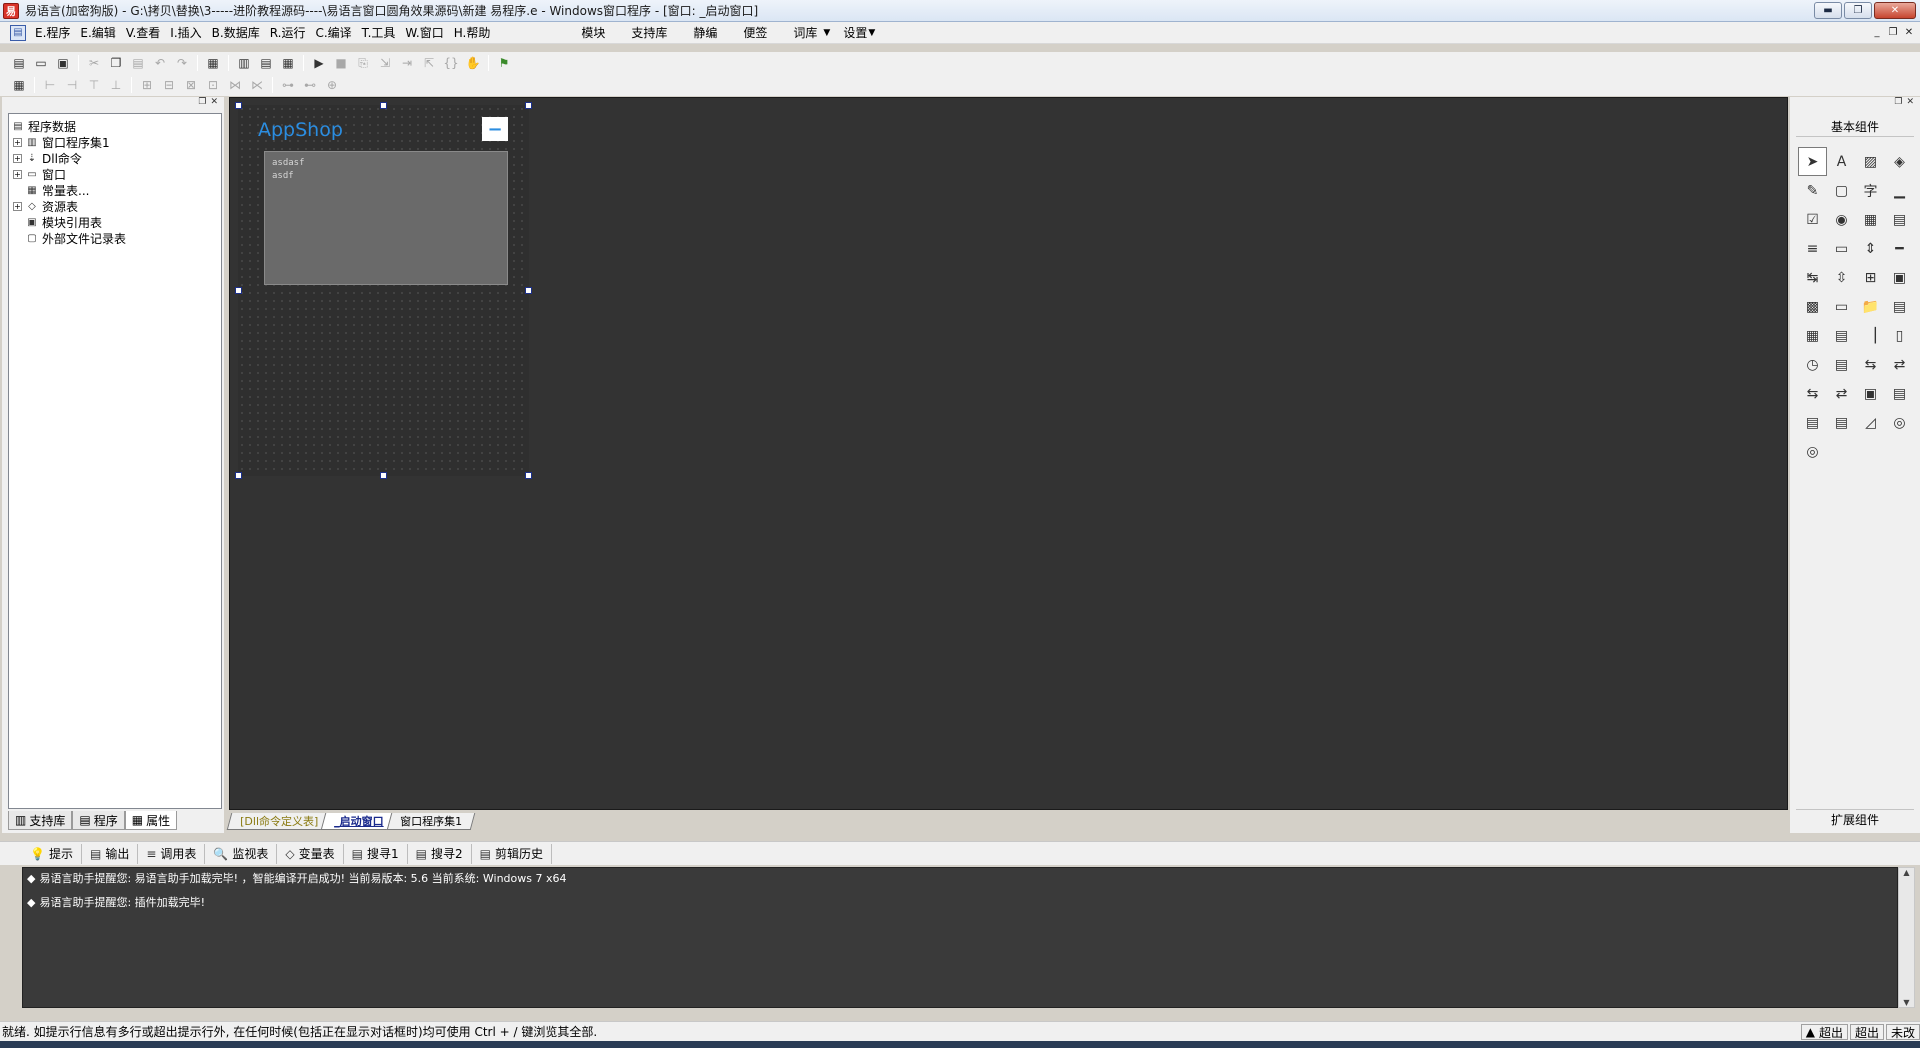 This screenshot has width=1920, height=1048. I want to click on menu-run: R.运行, so click(288, 33).